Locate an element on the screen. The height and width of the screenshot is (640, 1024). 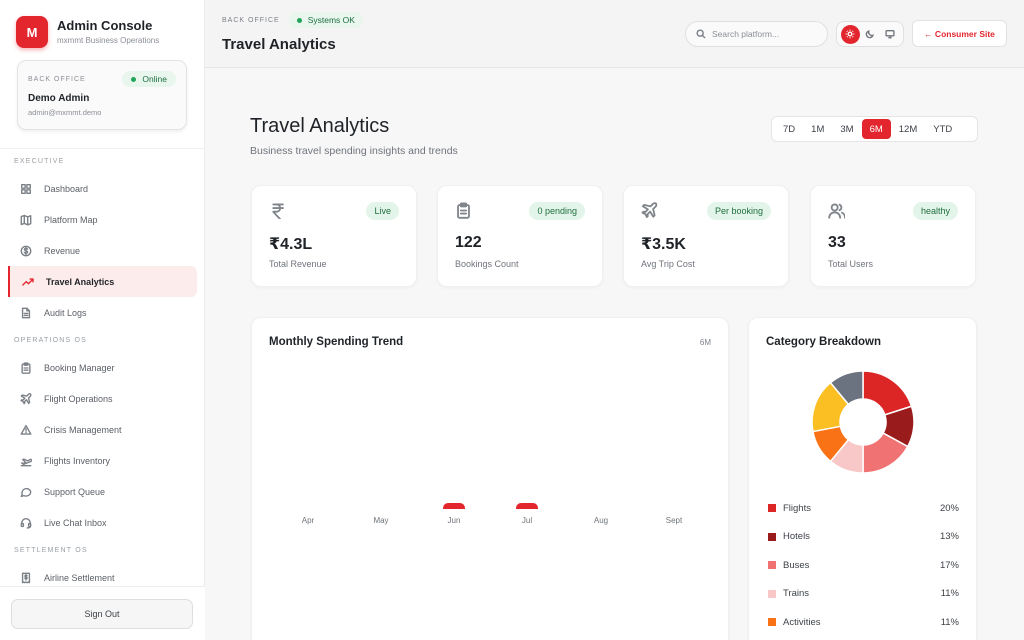
file-icon is located at coordinates (26, 312).